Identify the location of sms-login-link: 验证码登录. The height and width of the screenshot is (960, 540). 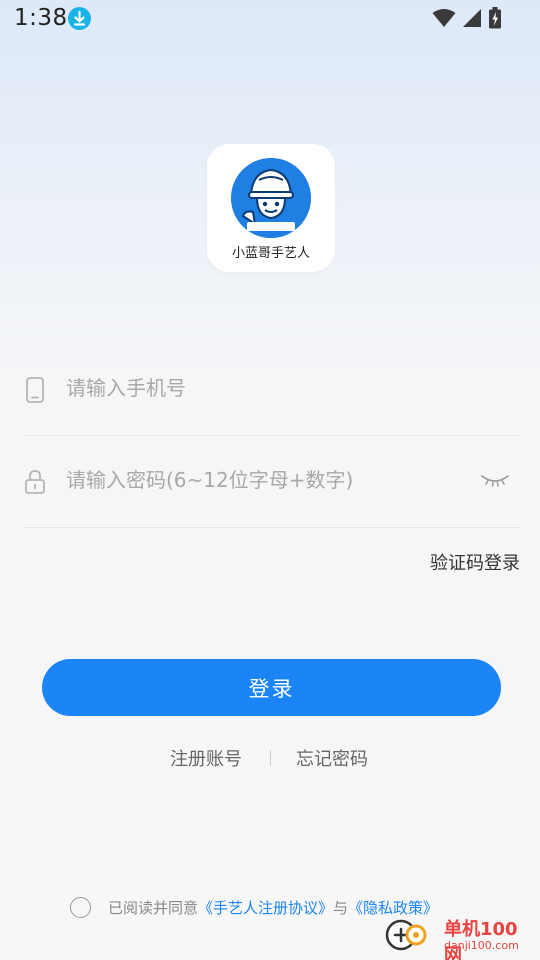
(475, 562).